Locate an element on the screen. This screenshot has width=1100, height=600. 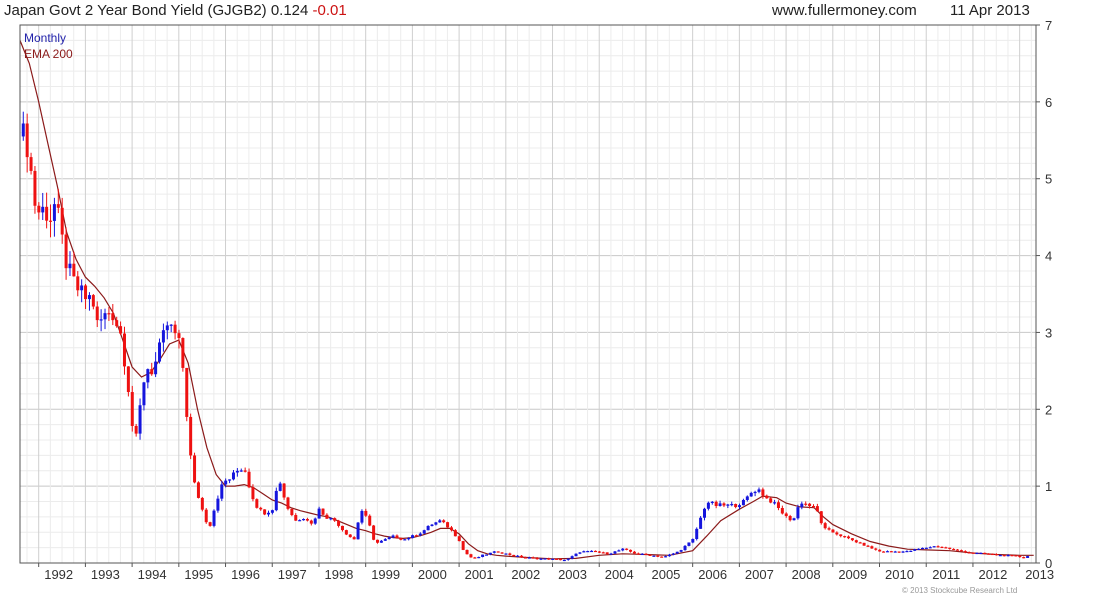
x-tick-label: 1999 is located at coordinates (385, 574).